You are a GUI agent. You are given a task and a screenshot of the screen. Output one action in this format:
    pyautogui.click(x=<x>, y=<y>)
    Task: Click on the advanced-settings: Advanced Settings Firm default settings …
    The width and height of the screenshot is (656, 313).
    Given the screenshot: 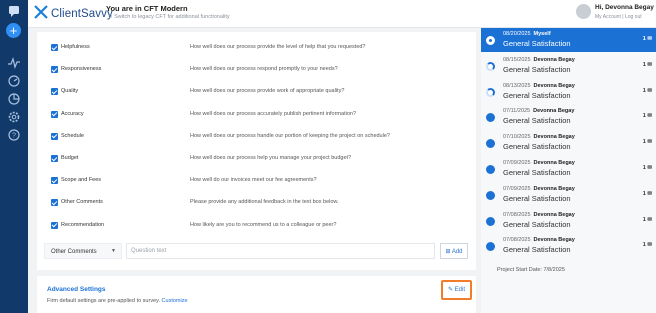 What is the action you would take?
    pyautogui.click(x=256, y=291)
    